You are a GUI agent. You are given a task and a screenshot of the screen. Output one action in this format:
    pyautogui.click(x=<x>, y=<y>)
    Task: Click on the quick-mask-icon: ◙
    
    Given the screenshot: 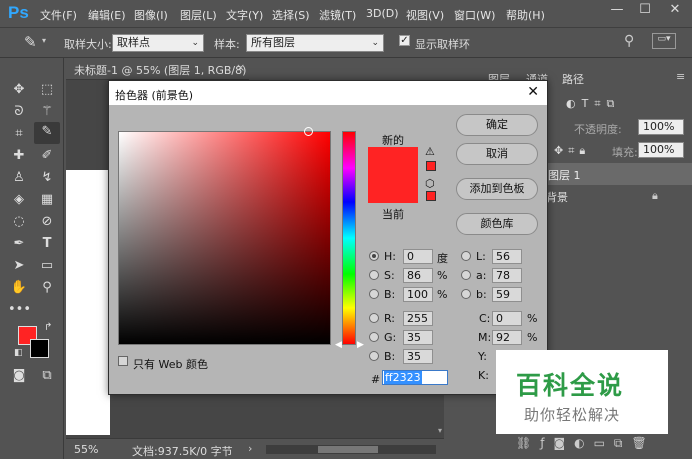 What is the action you would take?
    pyautogui.click(x=19, y=376)
    